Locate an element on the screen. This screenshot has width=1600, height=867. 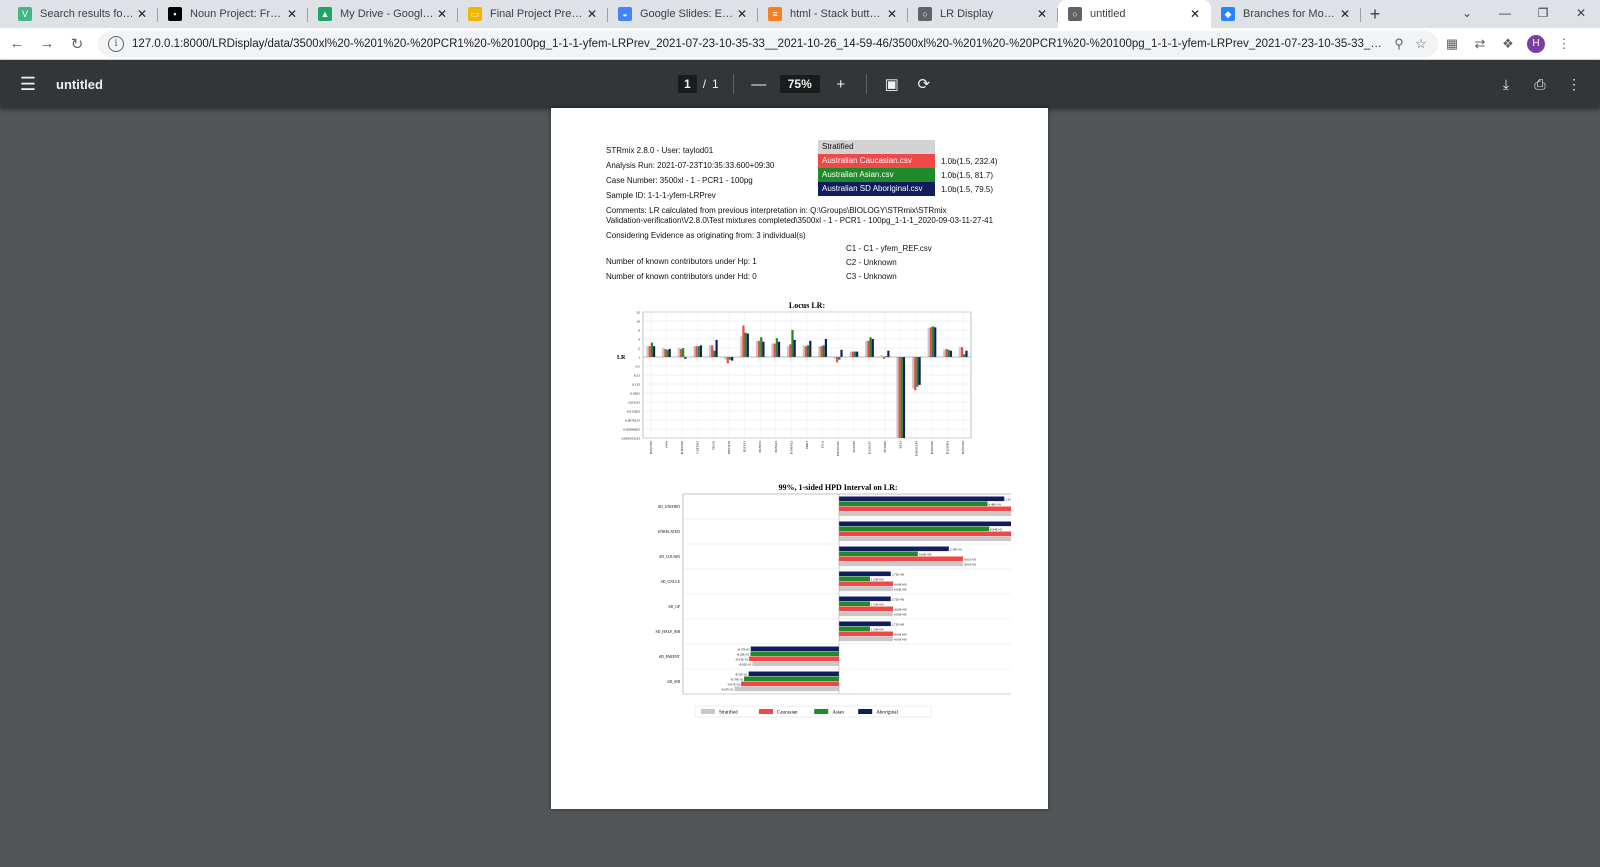
y-tick-label: SD_SIB is located at coordinates (673, 682).